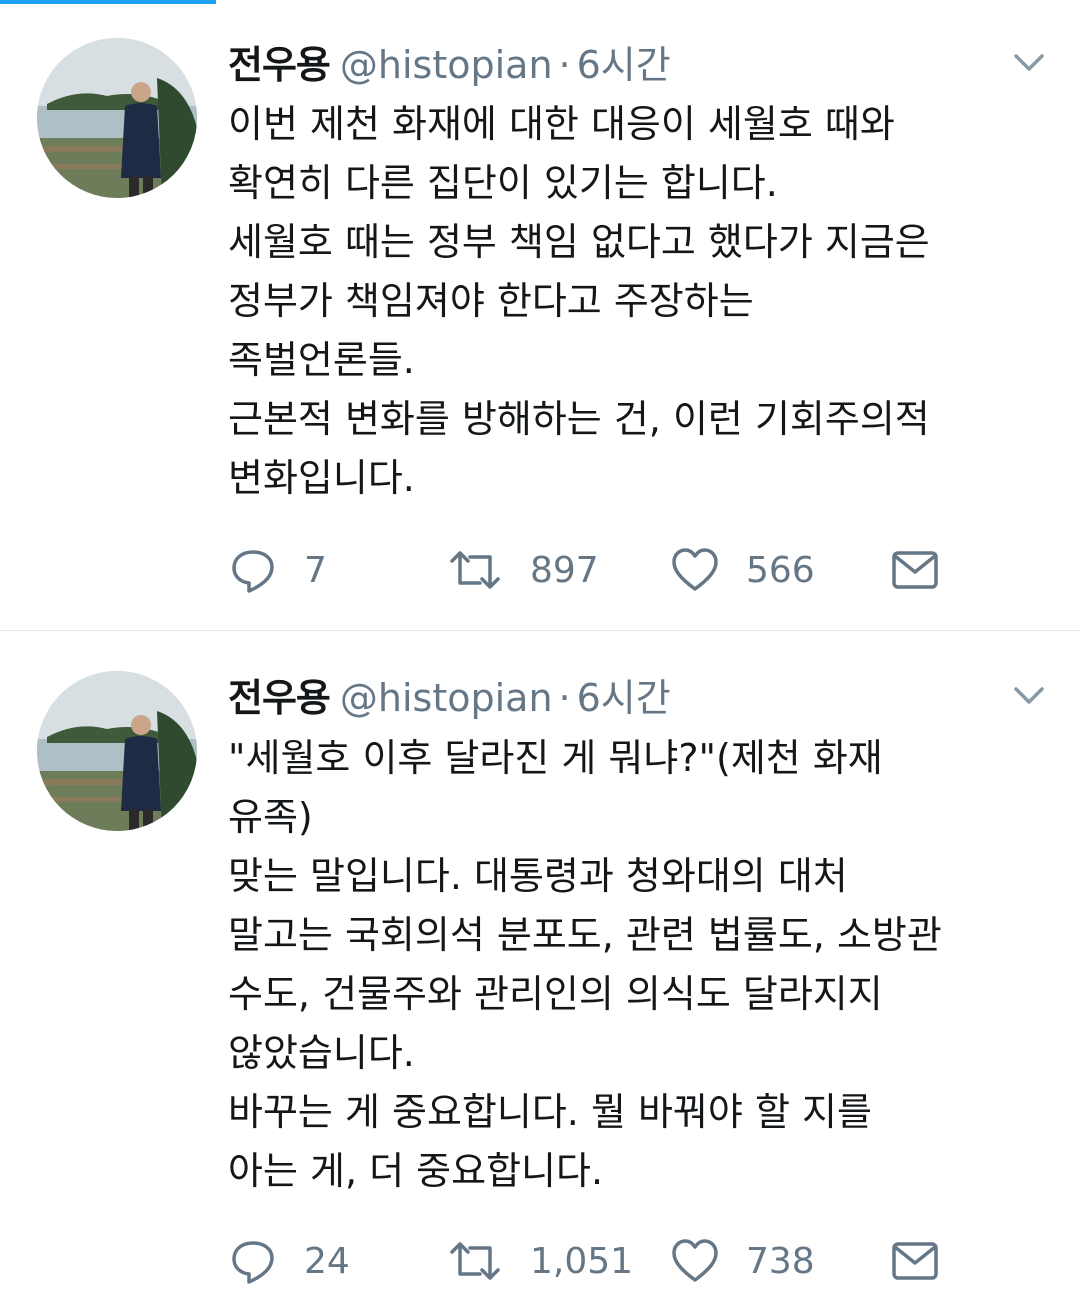  Describe the element at coordinates (289, 1261) in the screenshot. I see `reply-button: 24` at that location.